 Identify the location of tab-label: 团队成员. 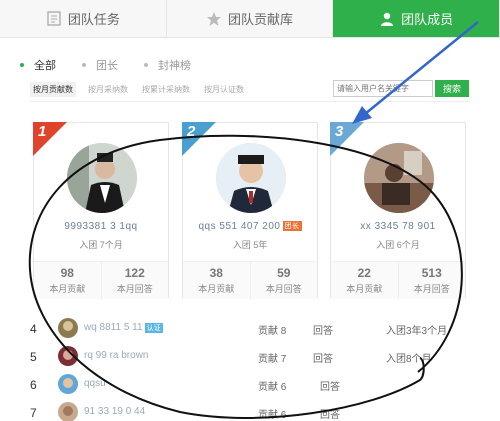
(427, 19).